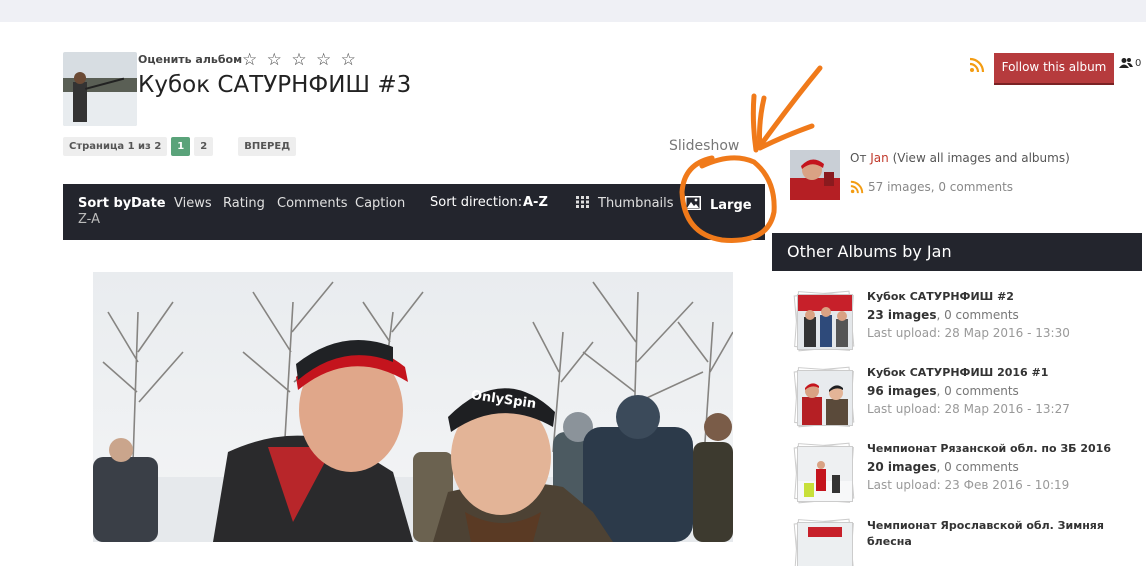 The height and width of the screenshot is (566, 1146). I want to click on rating-stars: ☆ ☆ ☆ ☆ ☆, so click(300, 60).